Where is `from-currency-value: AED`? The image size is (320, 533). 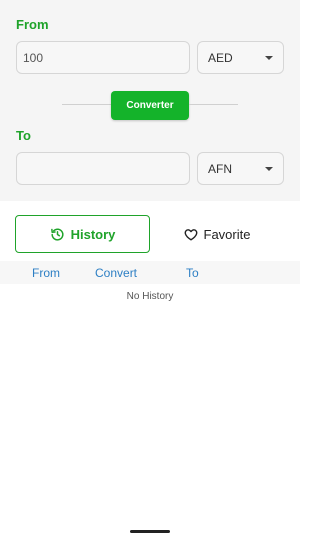 from-currency-value: AED is located at coordinates (220, 57).